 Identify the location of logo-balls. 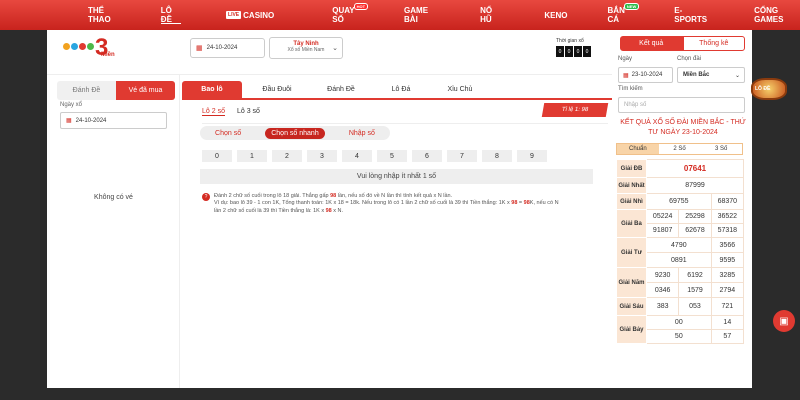
(78, 46).